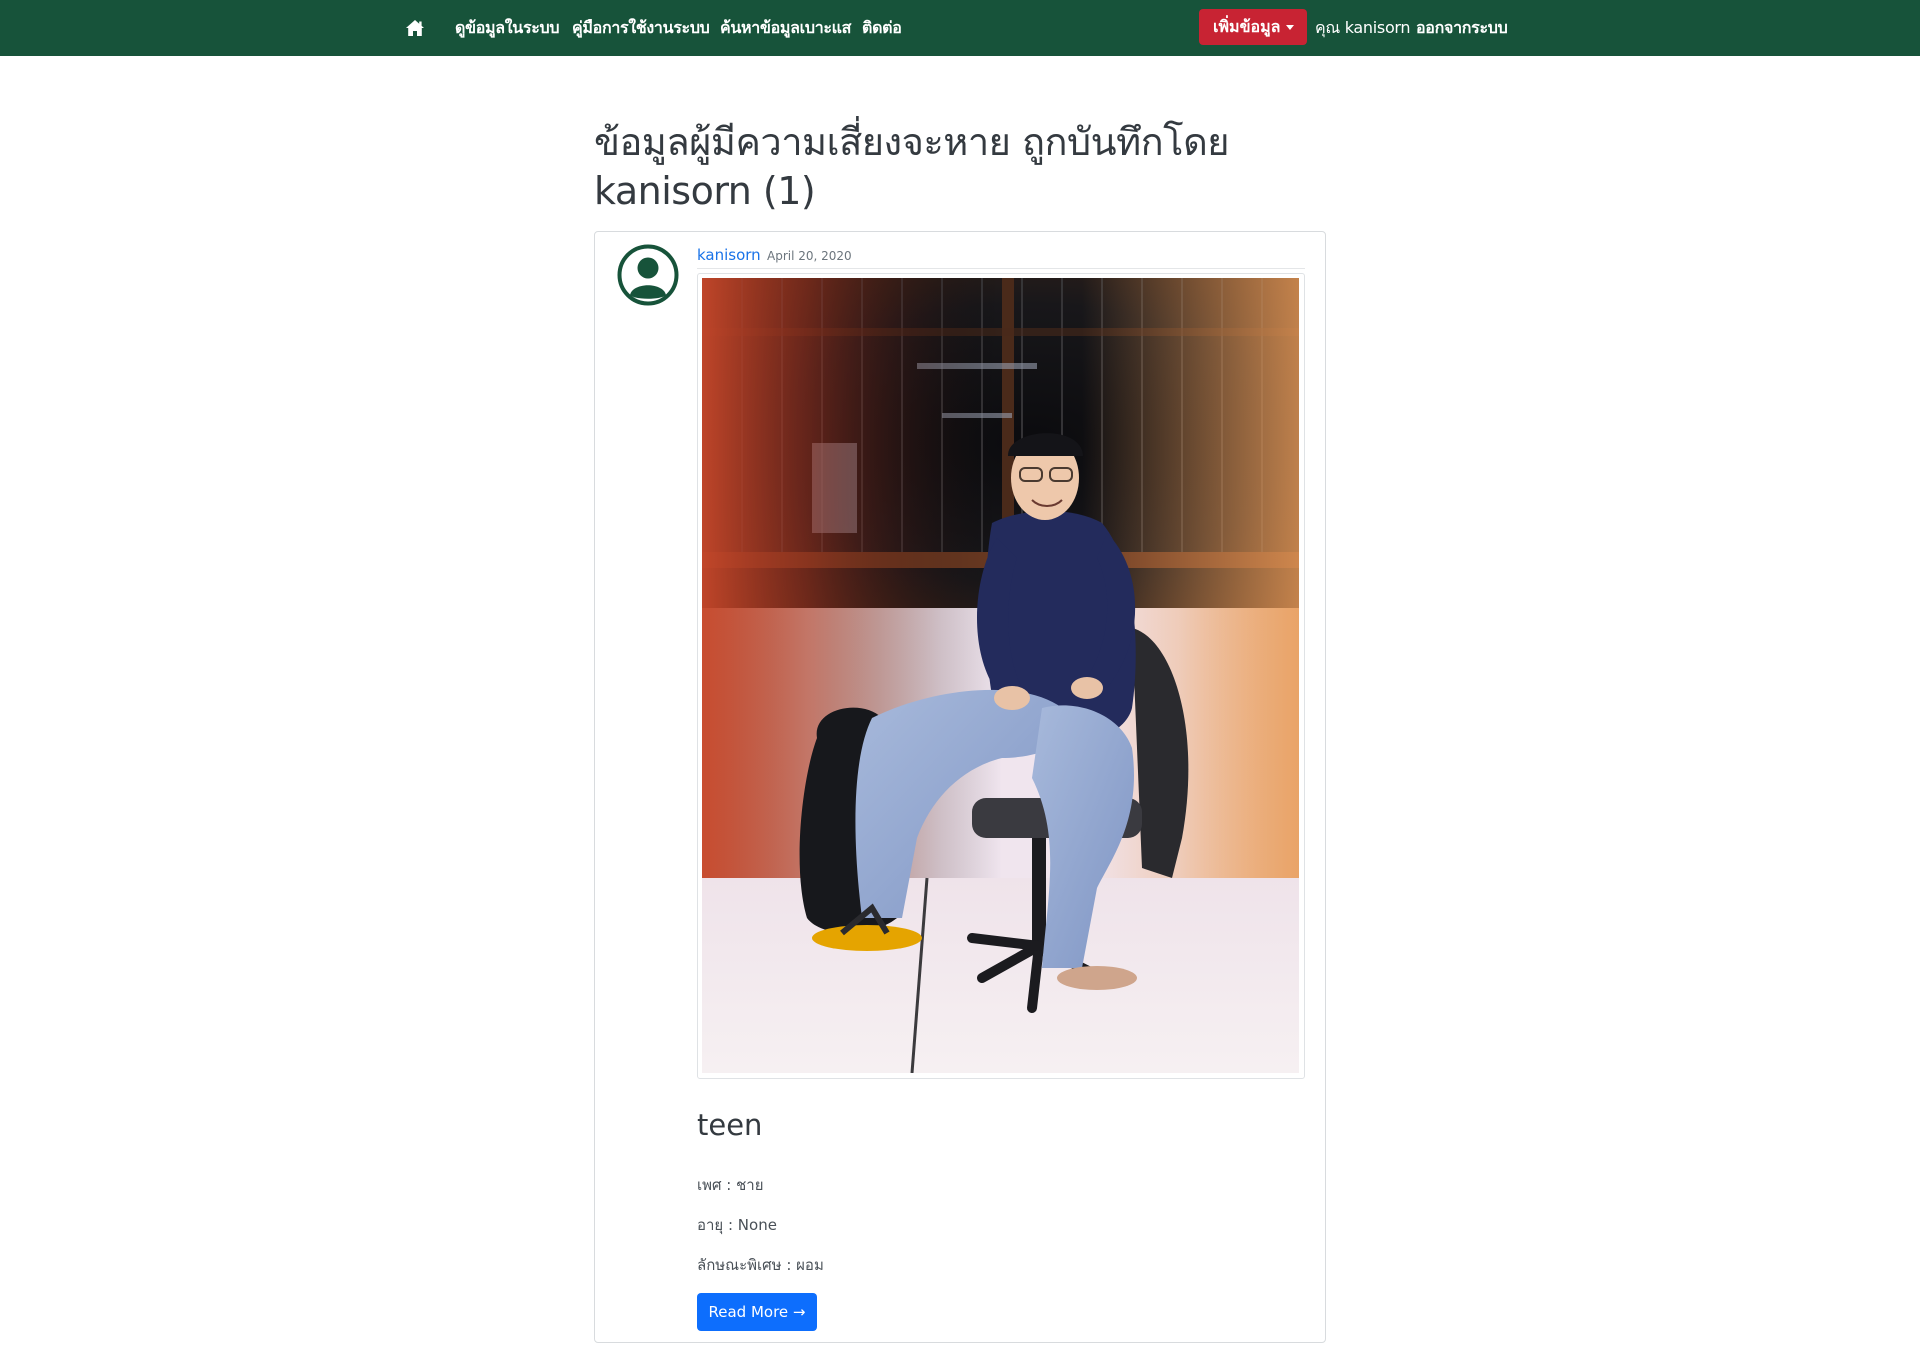  Describe the element at coordinates (507, 28) in the screenshot. I see `nav-view-data: ดูข้อมูลในระบบ` at that location.